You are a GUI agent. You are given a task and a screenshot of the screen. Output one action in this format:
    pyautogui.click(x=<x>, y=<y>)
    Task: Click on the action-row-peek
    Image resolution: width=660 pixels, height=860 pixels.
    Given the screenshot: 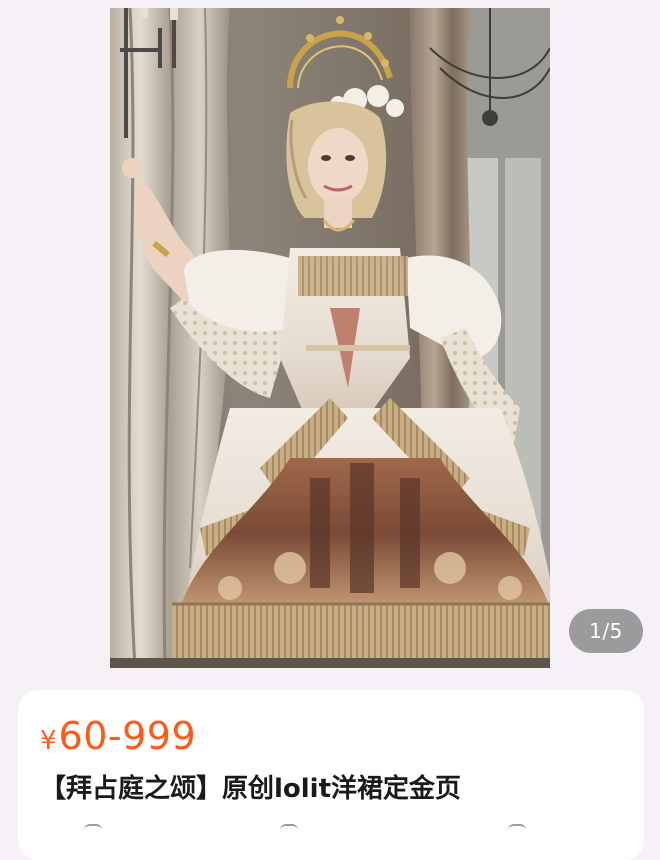 What is the action you would take?
    pyautogui.click(x=331, y=830)
    